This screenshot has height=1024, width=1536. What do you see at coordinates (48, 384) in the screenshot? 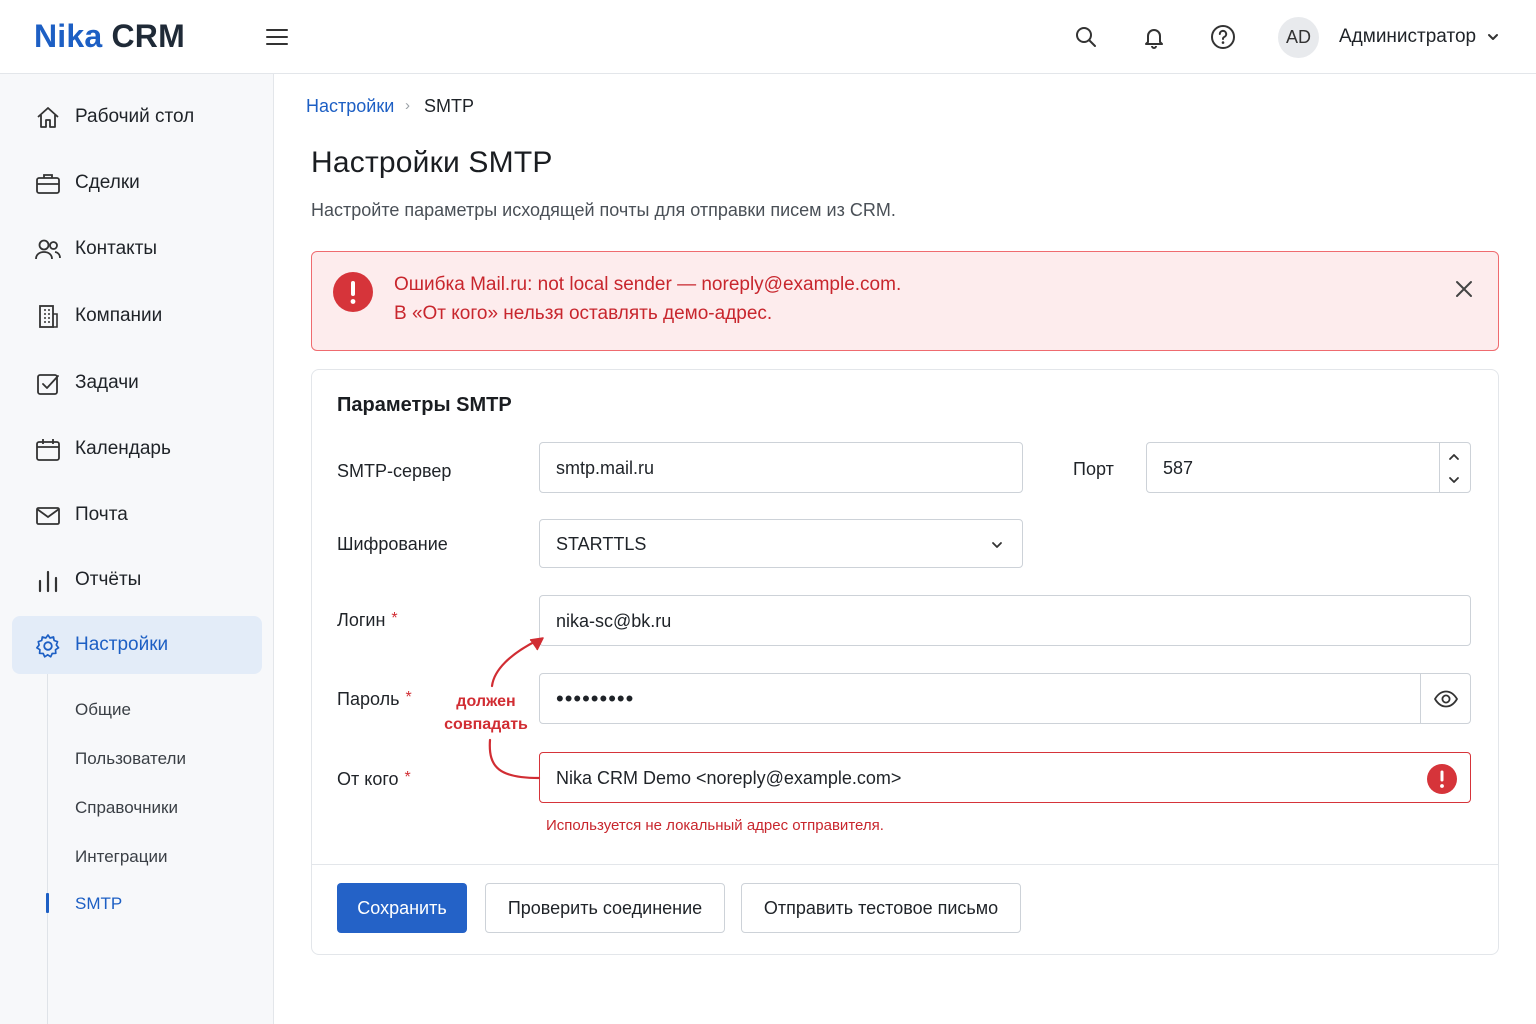
I see `checkbox-icon` at bounding box center [48, 384].